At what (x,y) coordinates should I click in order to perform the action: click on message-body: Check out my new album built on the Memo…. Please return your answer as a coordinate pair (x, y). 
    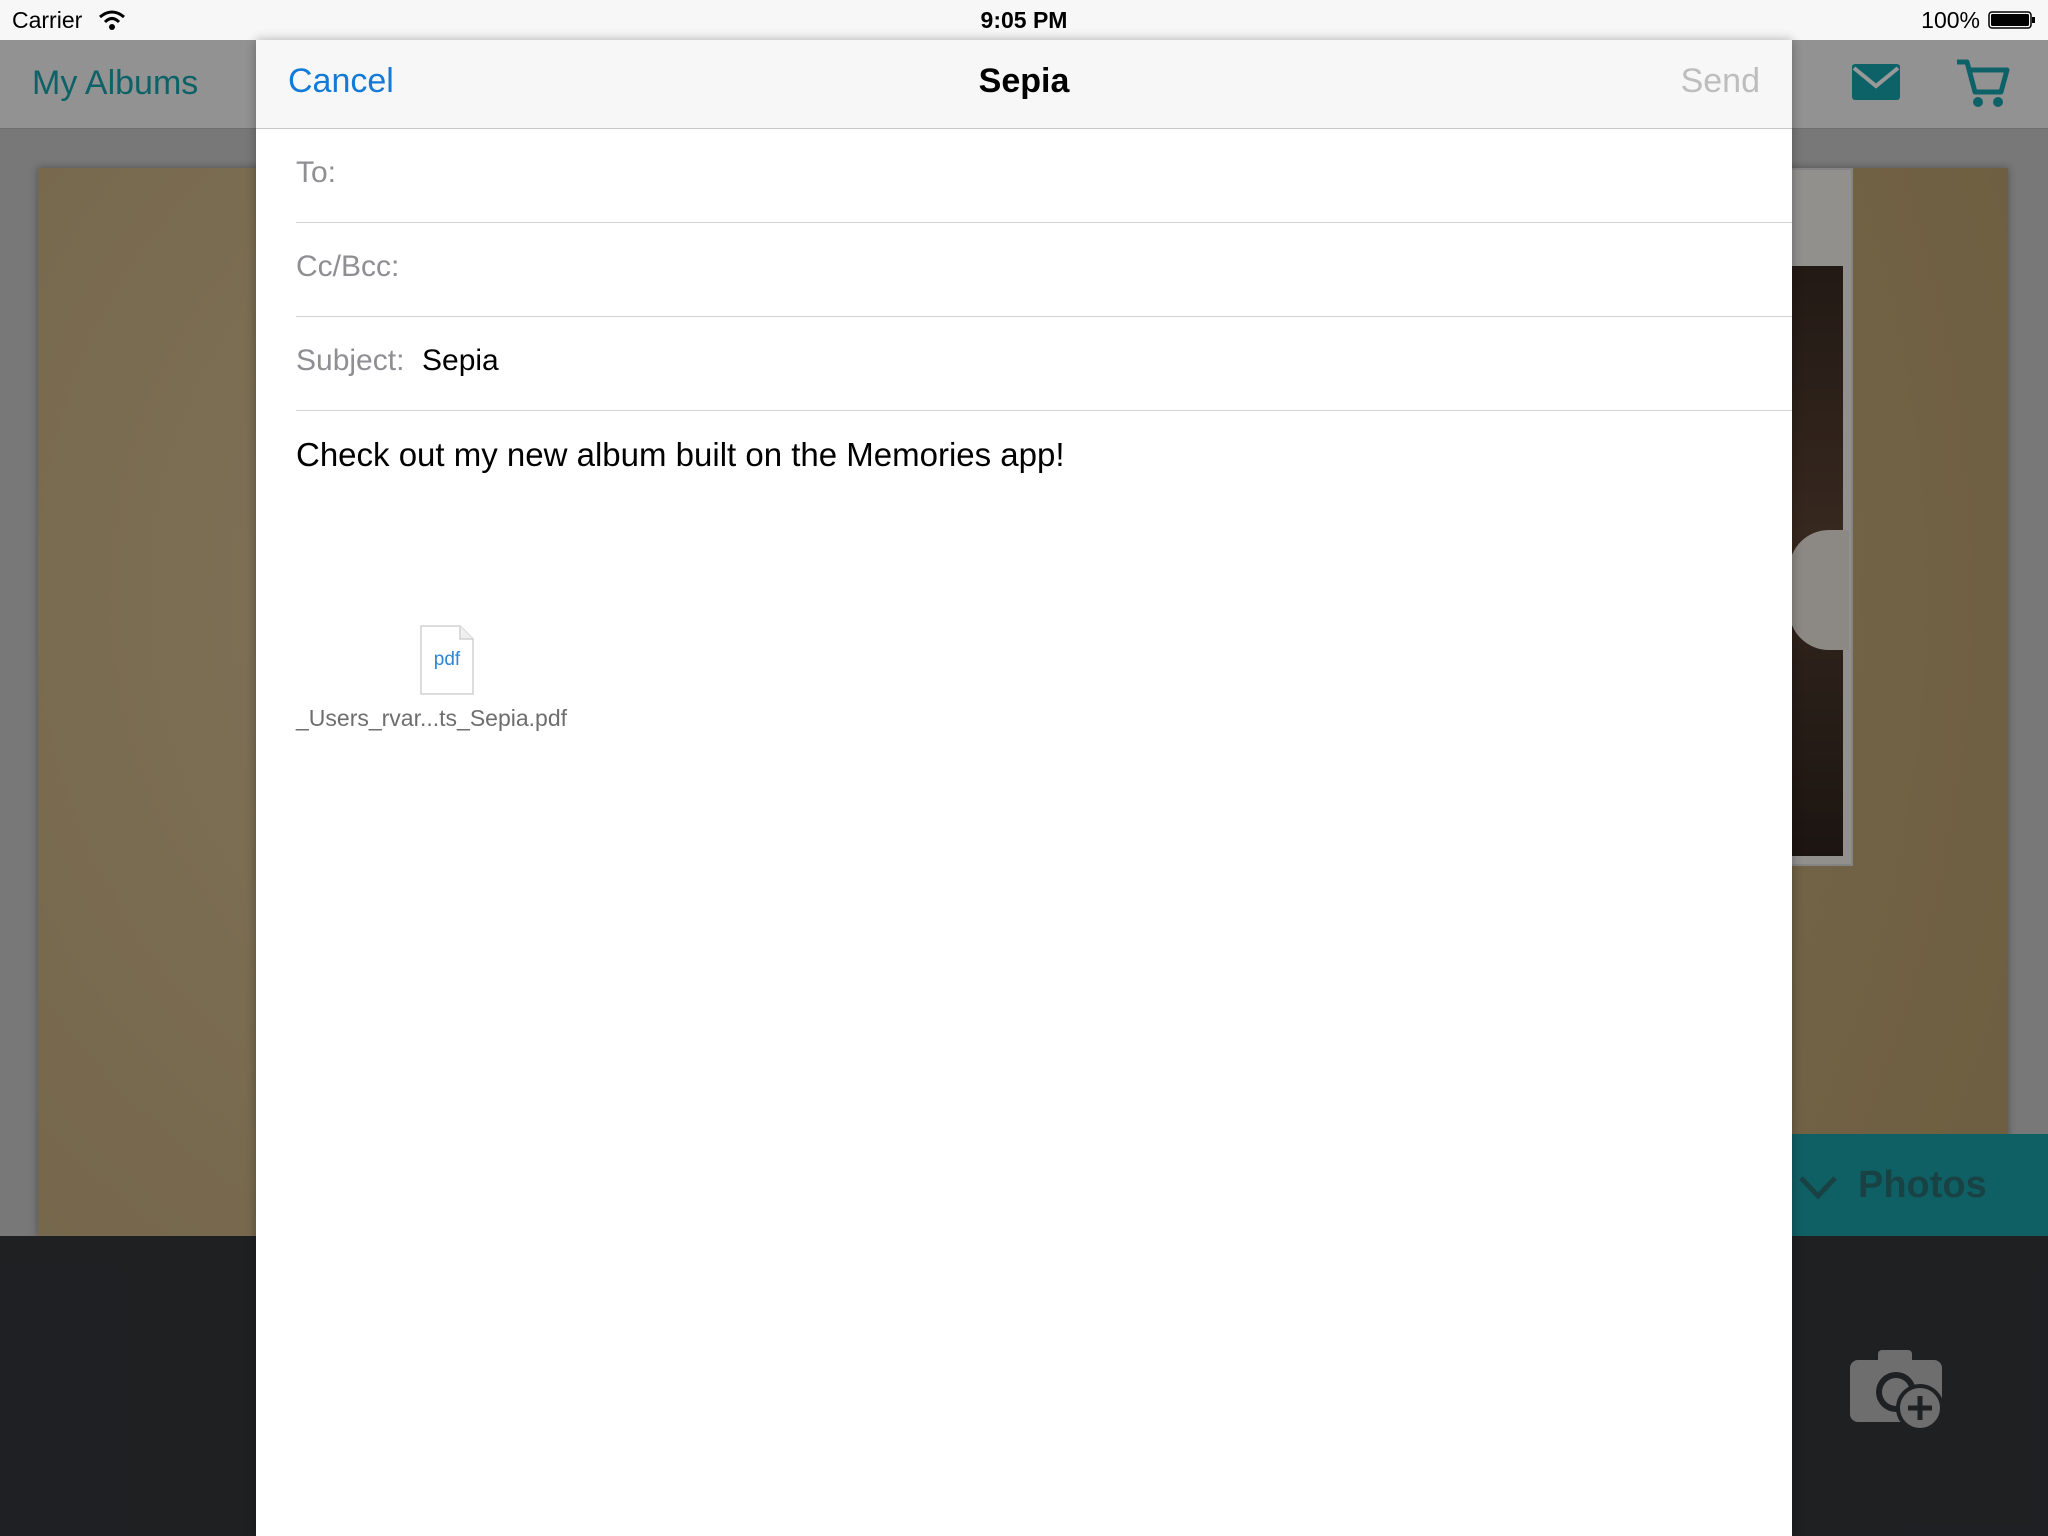
    Looking at the image, I should click on (680, 455).